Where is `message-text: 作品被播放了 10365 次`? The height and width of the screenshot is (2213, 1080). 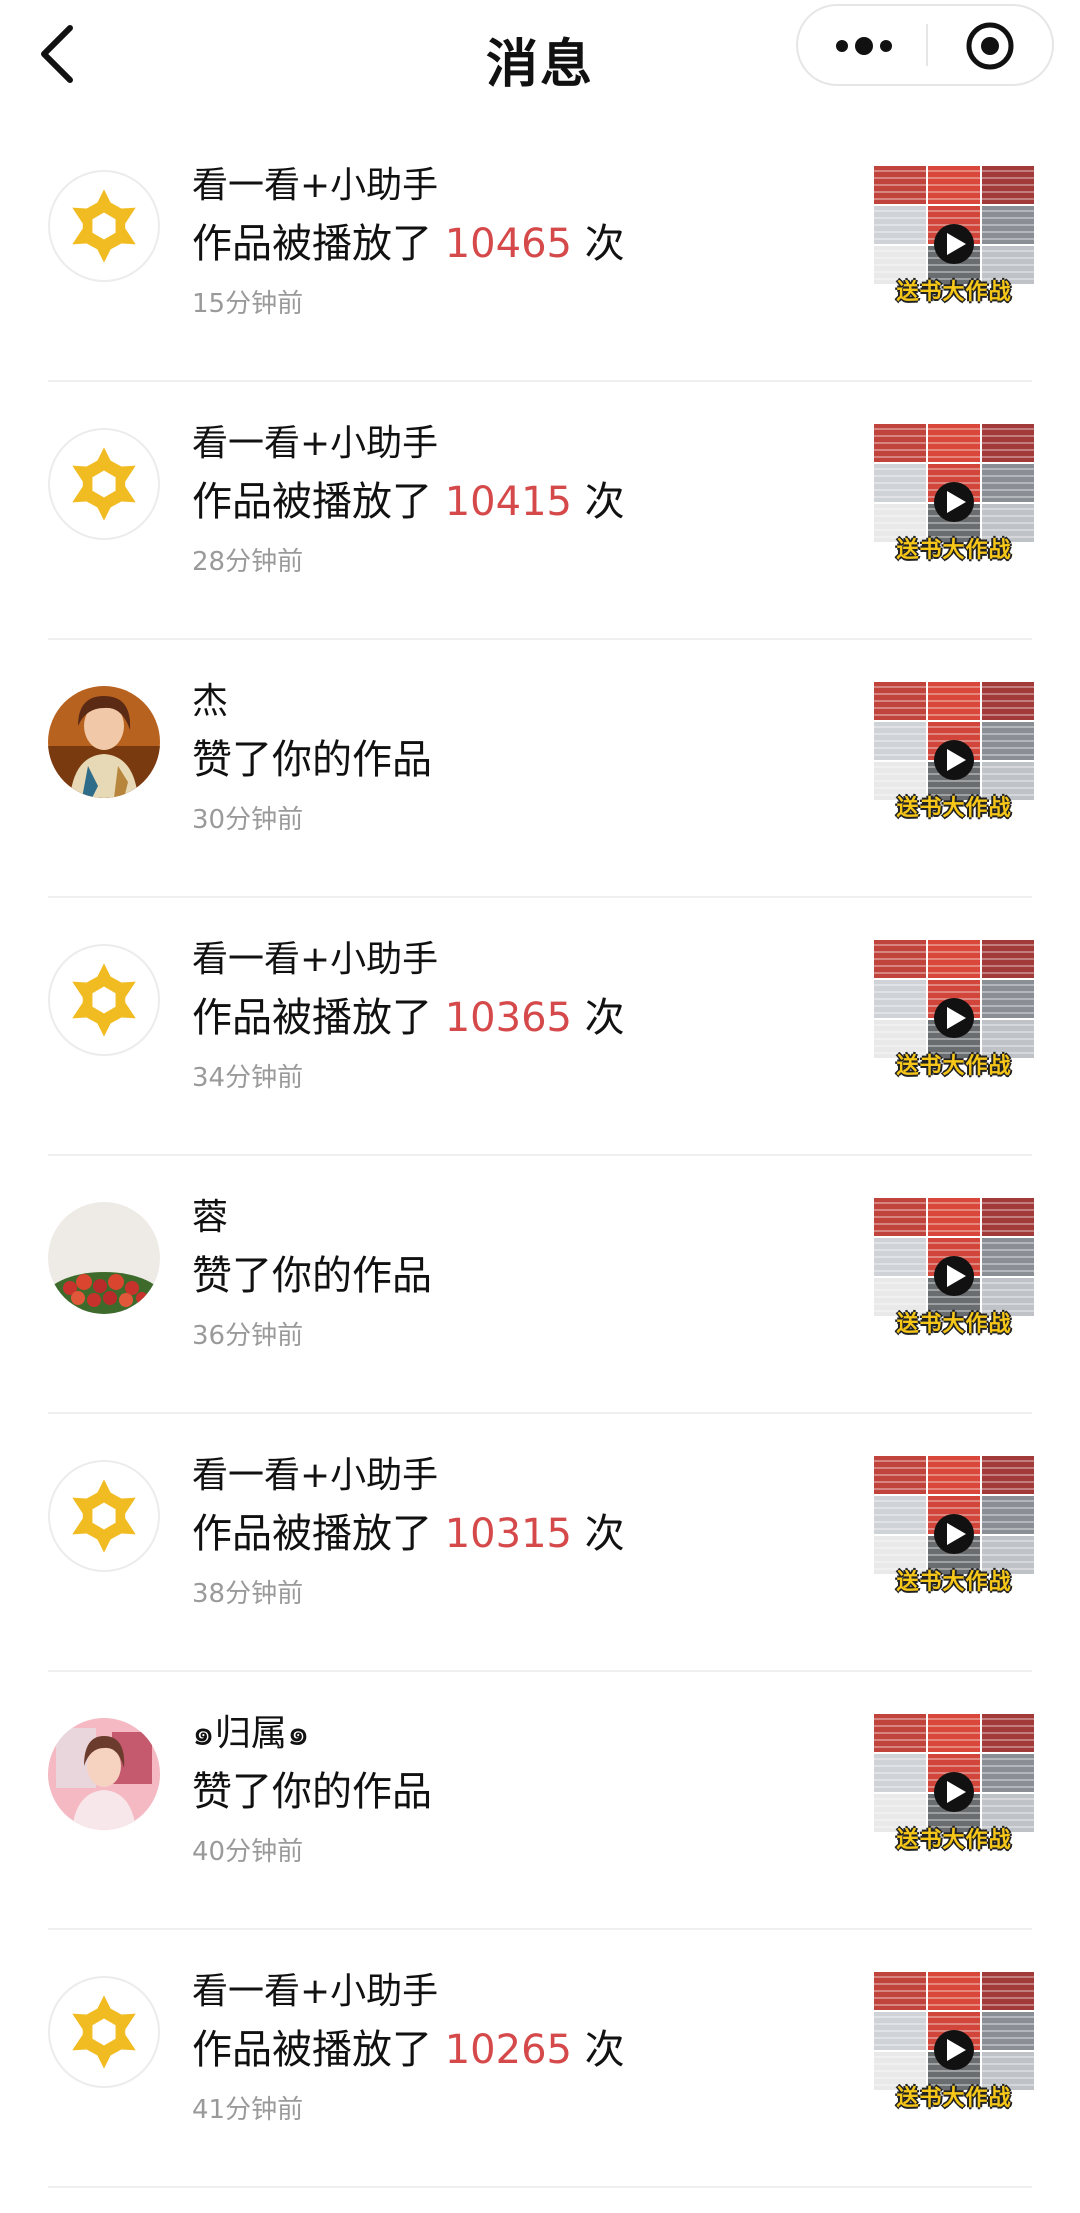
message-text: 作品被播放了 10365 次 is located at coordinates (516, 1018).